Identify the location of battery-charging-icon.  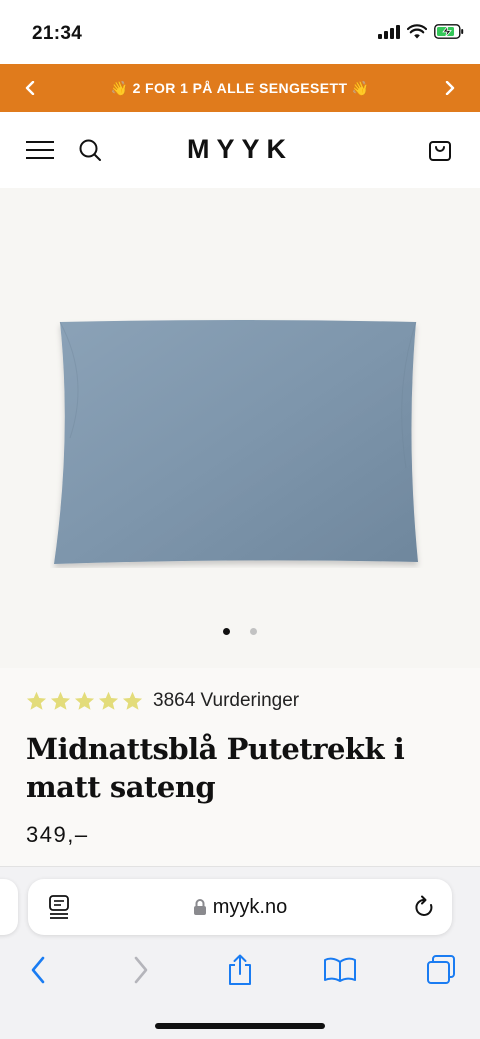
(449, 31).